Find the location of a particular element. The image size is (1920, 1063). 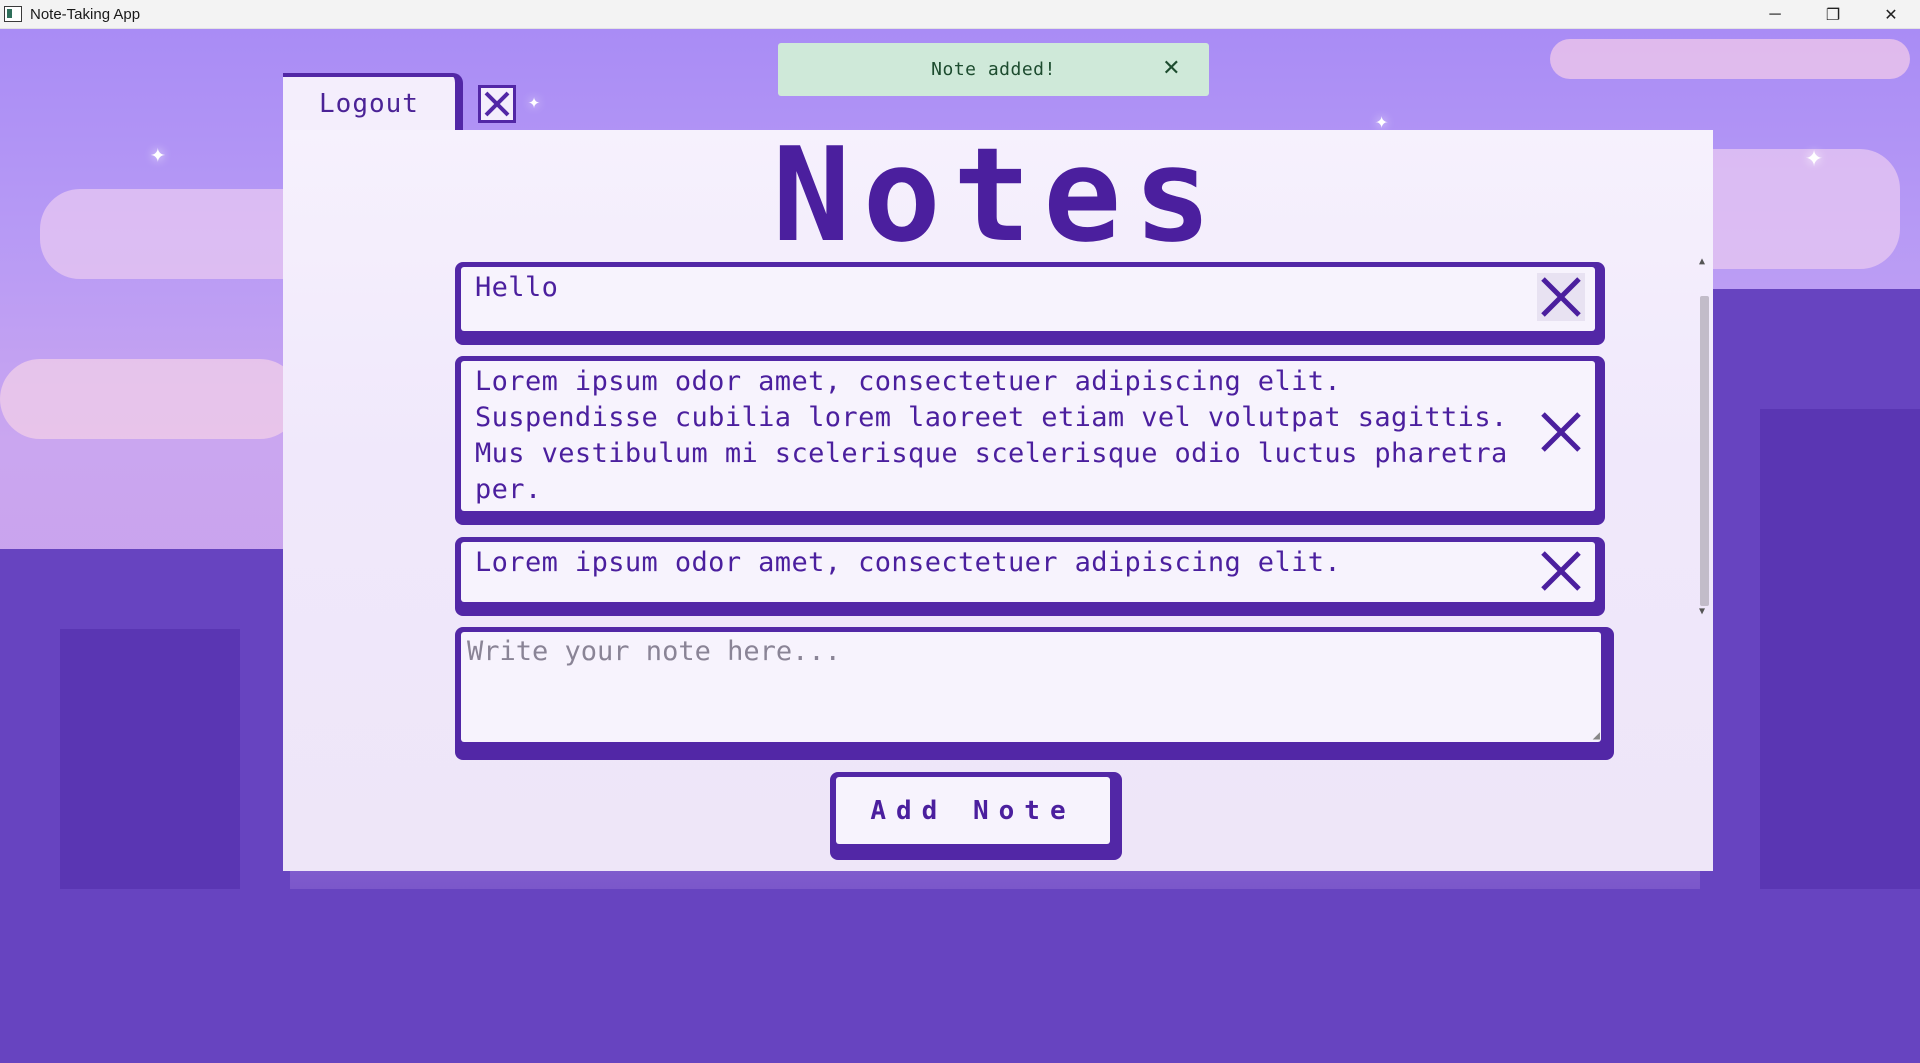

minimize-button: ─ is located at coordinates (1775, 14).